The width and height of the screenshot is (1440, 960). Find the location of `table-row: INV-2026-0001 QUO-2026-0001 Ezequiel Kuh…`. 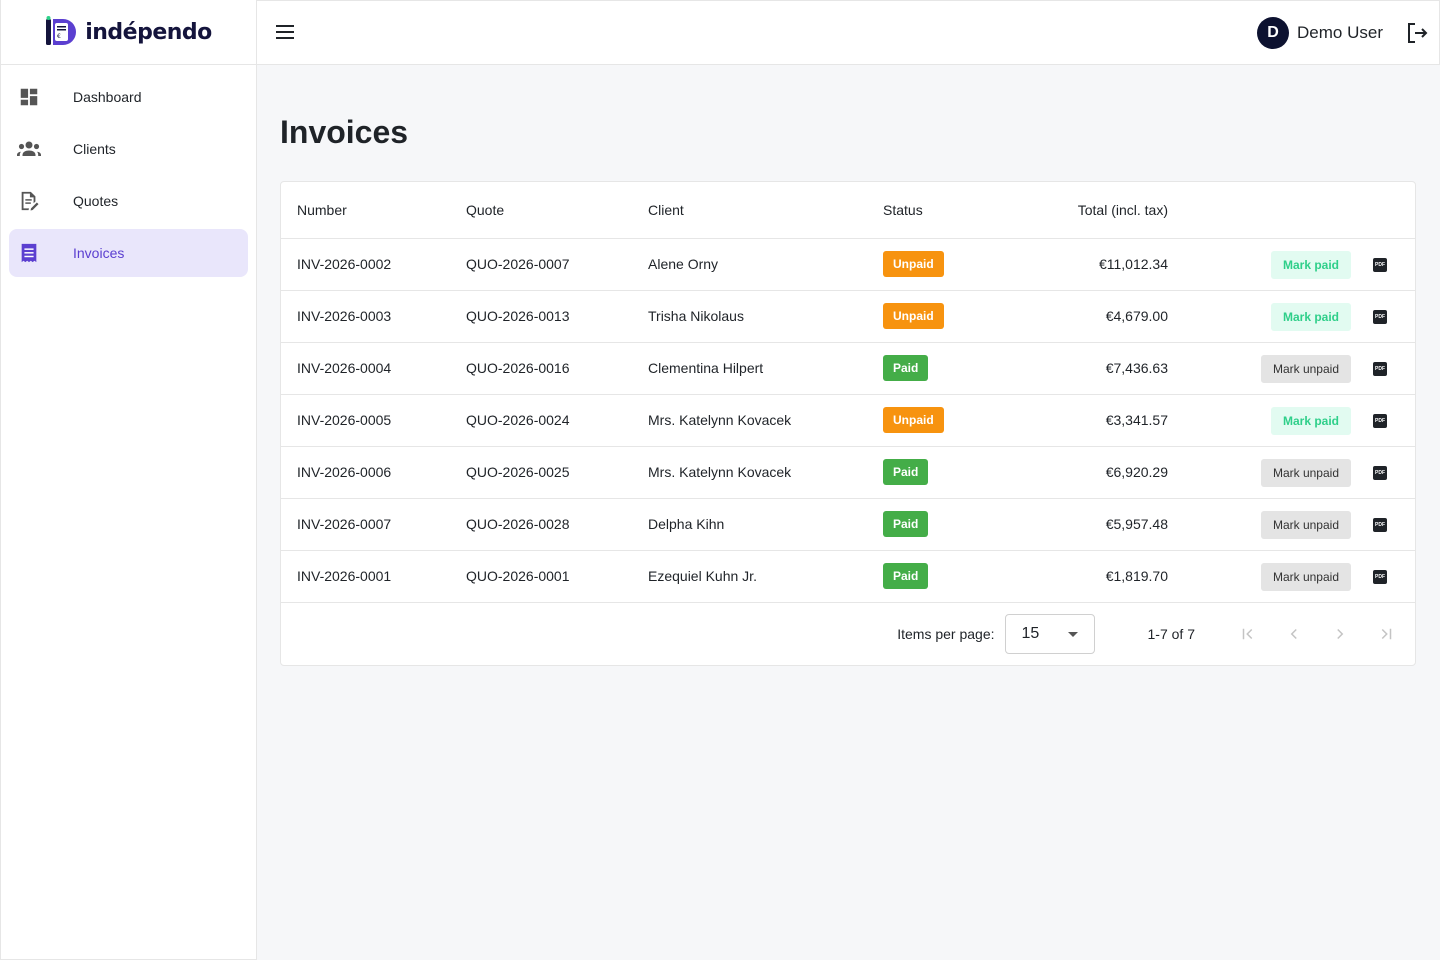

table-row: INV-2026-0001 QUO-2026-0001 Ezequiel Kuh… is located at coordinates (848, 576).